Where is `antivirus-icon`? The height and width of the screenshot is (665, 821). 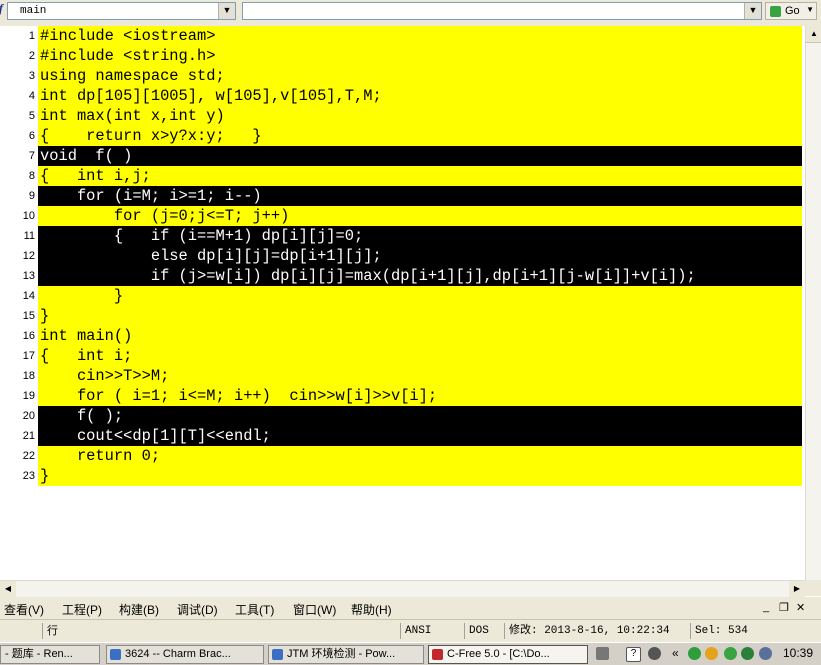 antivirus-icon is located at coordinates (747, 653).